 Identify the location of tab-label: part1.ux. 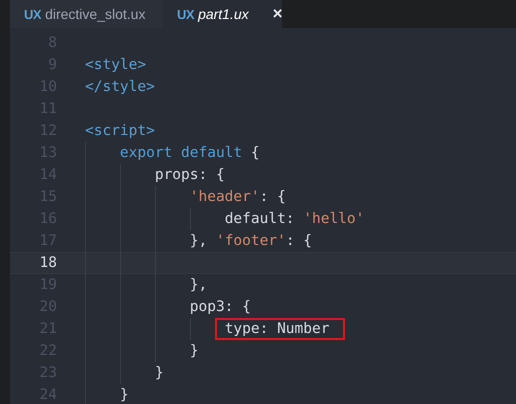
(223, 14).